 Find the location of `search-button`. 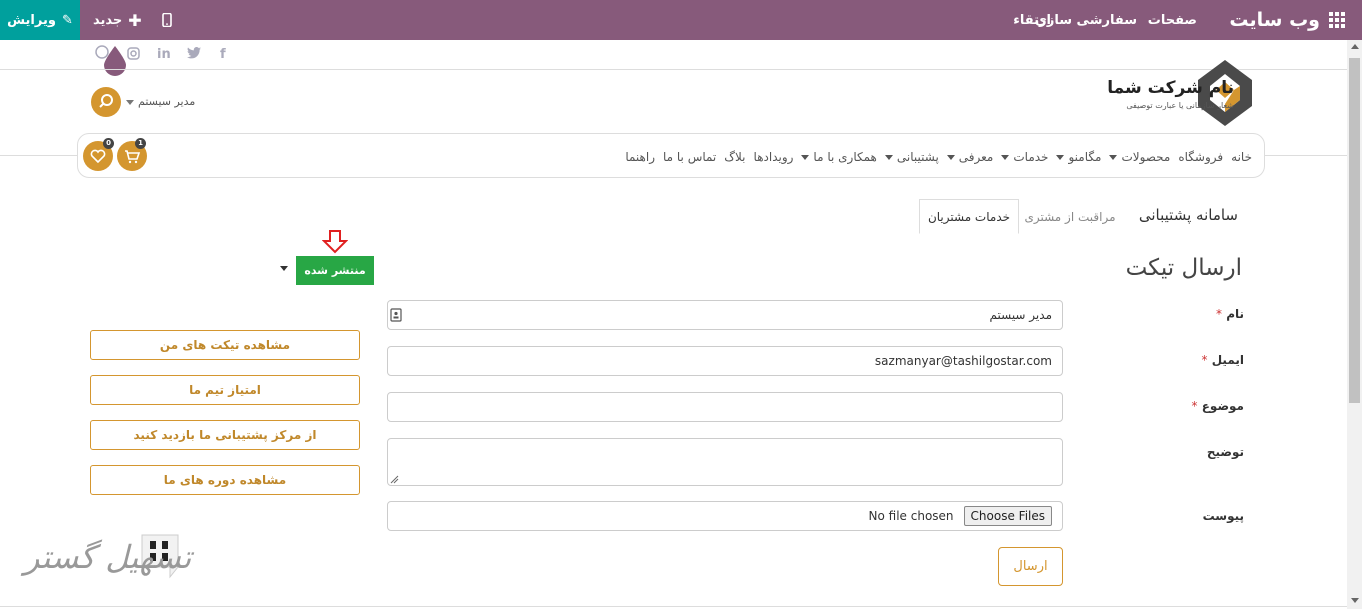

search-button is located at coordinates (106, 102).